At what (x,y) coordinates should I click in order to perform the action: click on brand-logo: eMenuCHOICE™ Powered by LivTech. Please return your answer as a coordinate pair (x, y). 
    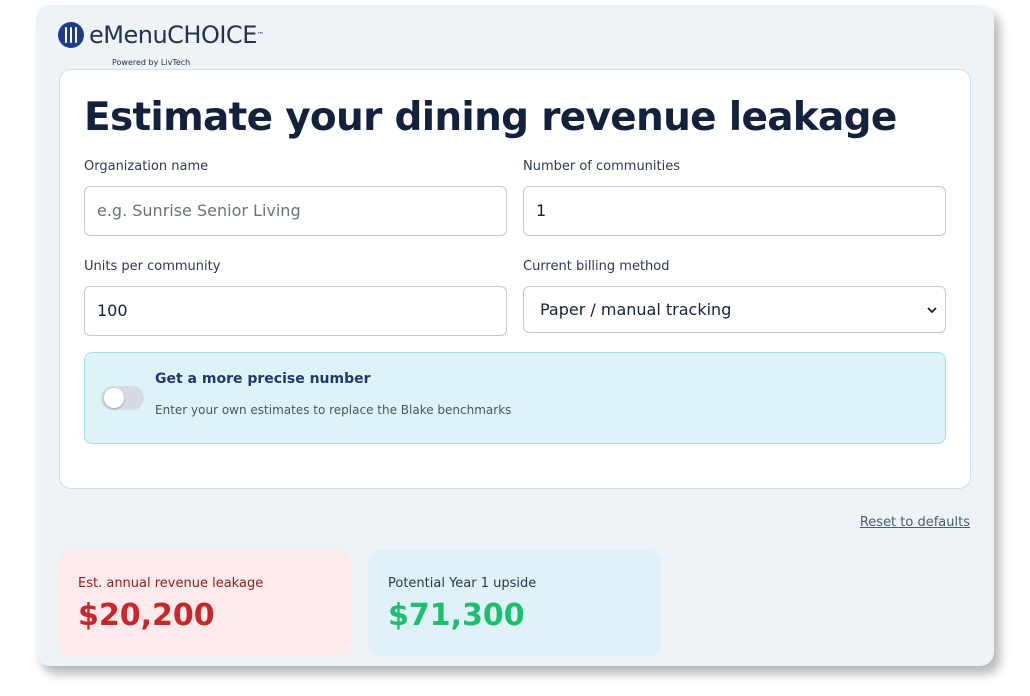
    Looking at the image, I should click on (178, 43).